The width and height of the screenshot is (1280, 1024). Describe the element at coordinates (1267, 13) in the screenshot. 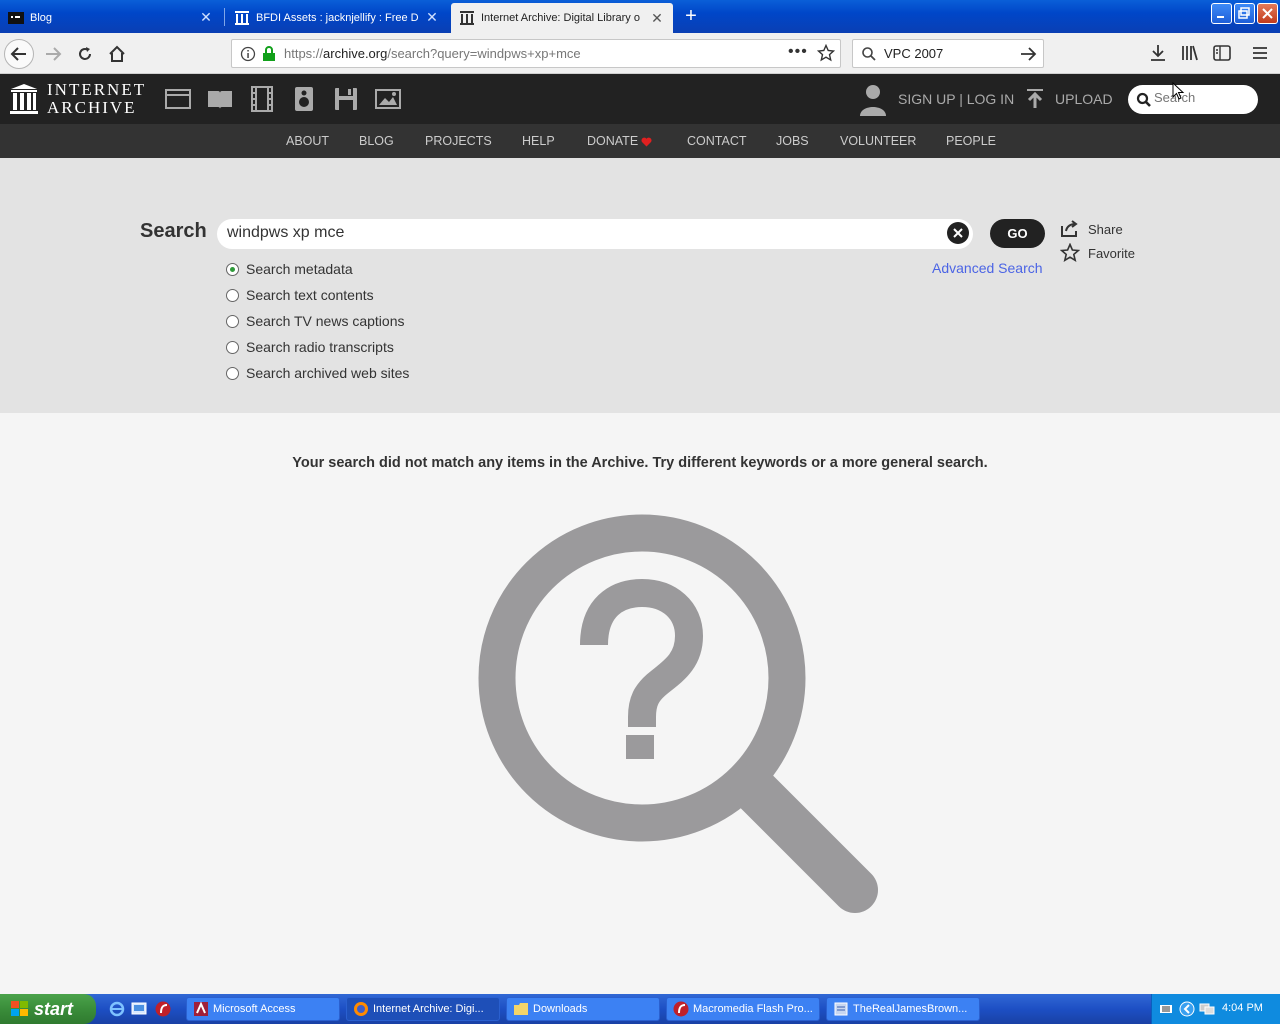

I see `close-window-button` at that location.